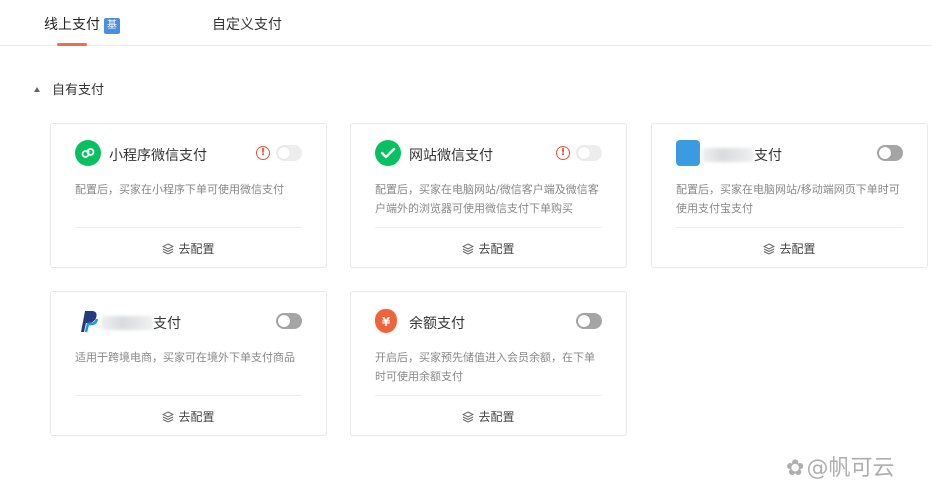 This screenshot has height=496, width=932. What do you see at coordinates (850, 468) in the screenshot?
I see `watermark-text: @帆可云` at bounding box center [850, 468].